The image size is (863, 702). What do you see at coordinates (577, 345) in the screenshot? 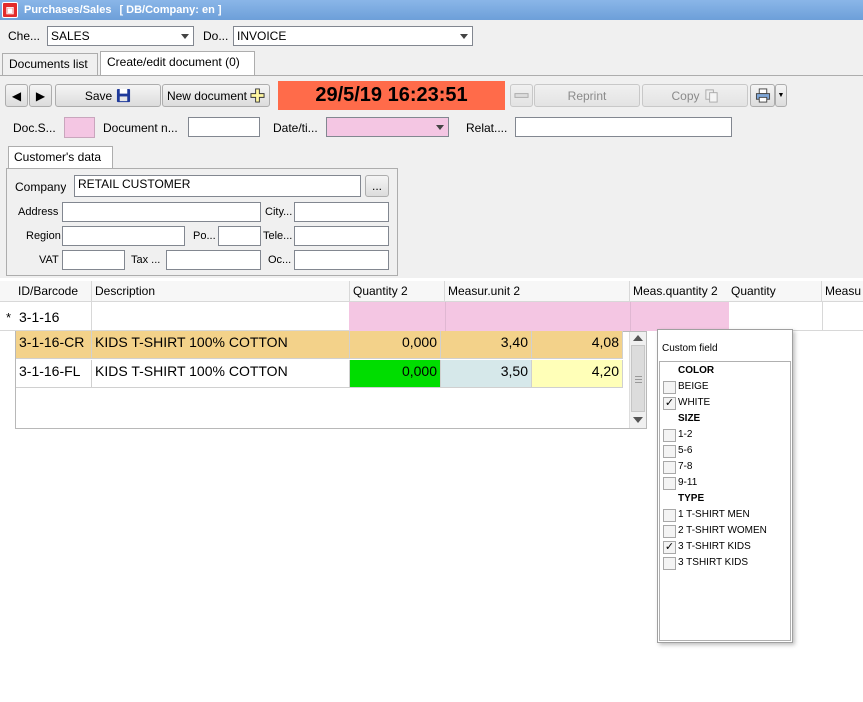
I see `cell-meas-quantity2: 4,08` at bounding box center [577, 345].